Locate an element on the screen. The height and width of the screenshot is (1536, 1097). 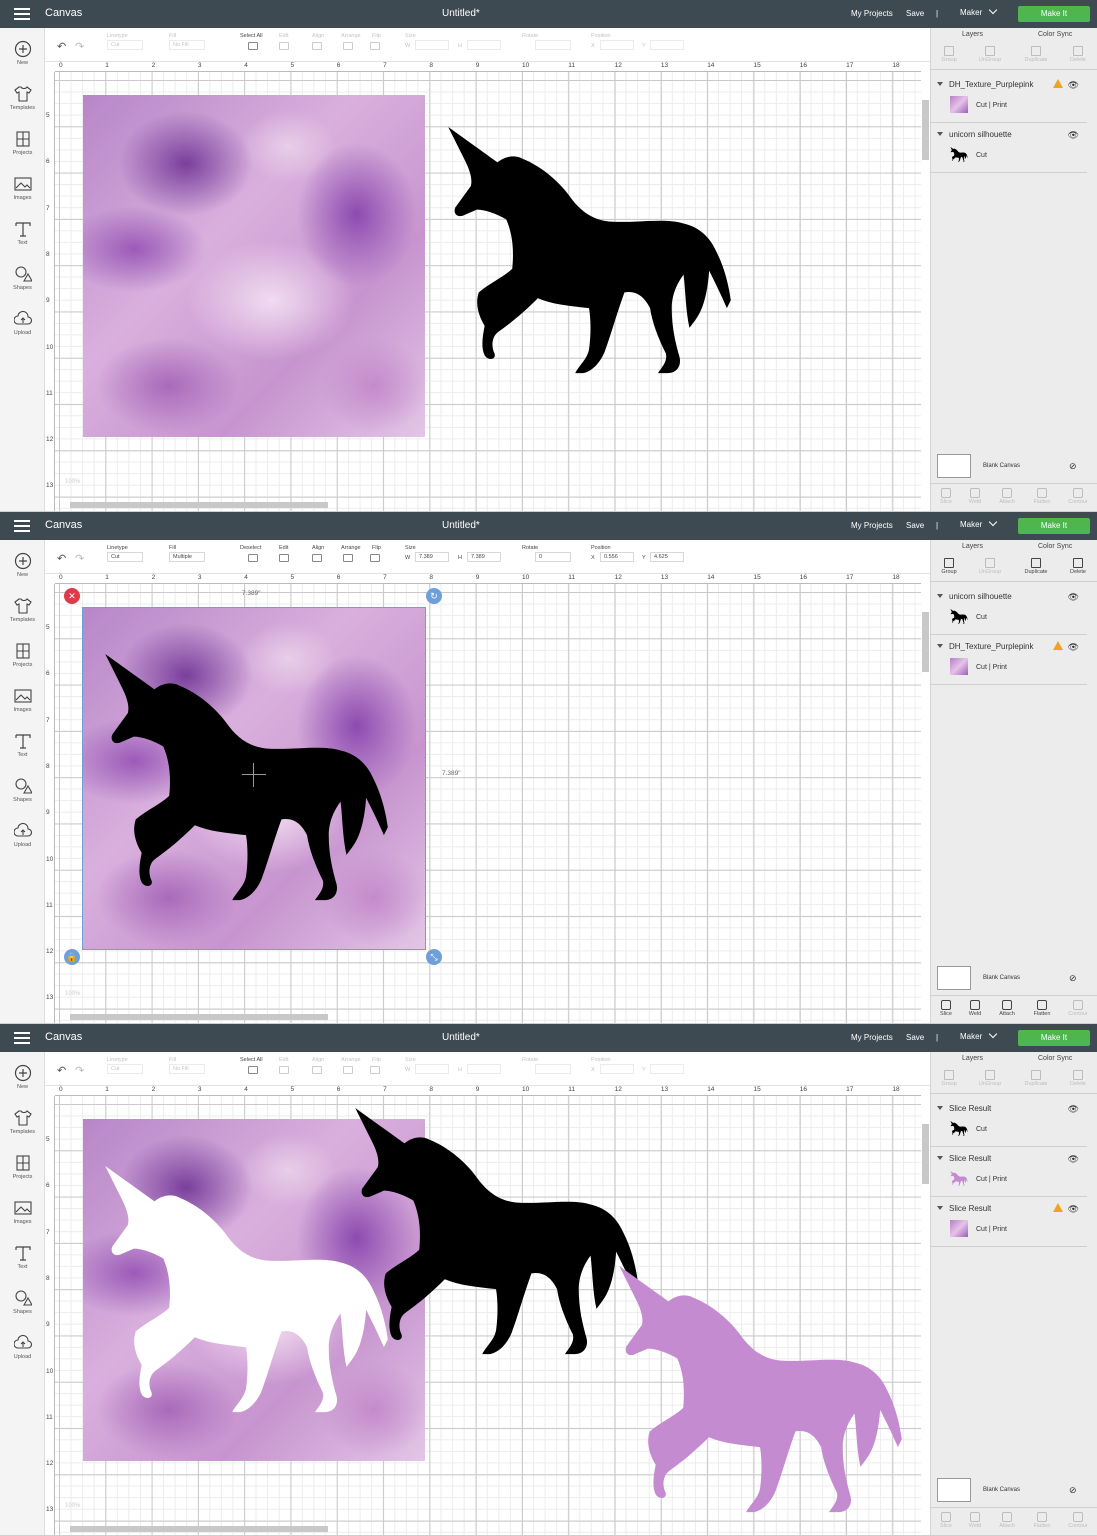
delete-button: Delete is located at coordinates (1078, 566).